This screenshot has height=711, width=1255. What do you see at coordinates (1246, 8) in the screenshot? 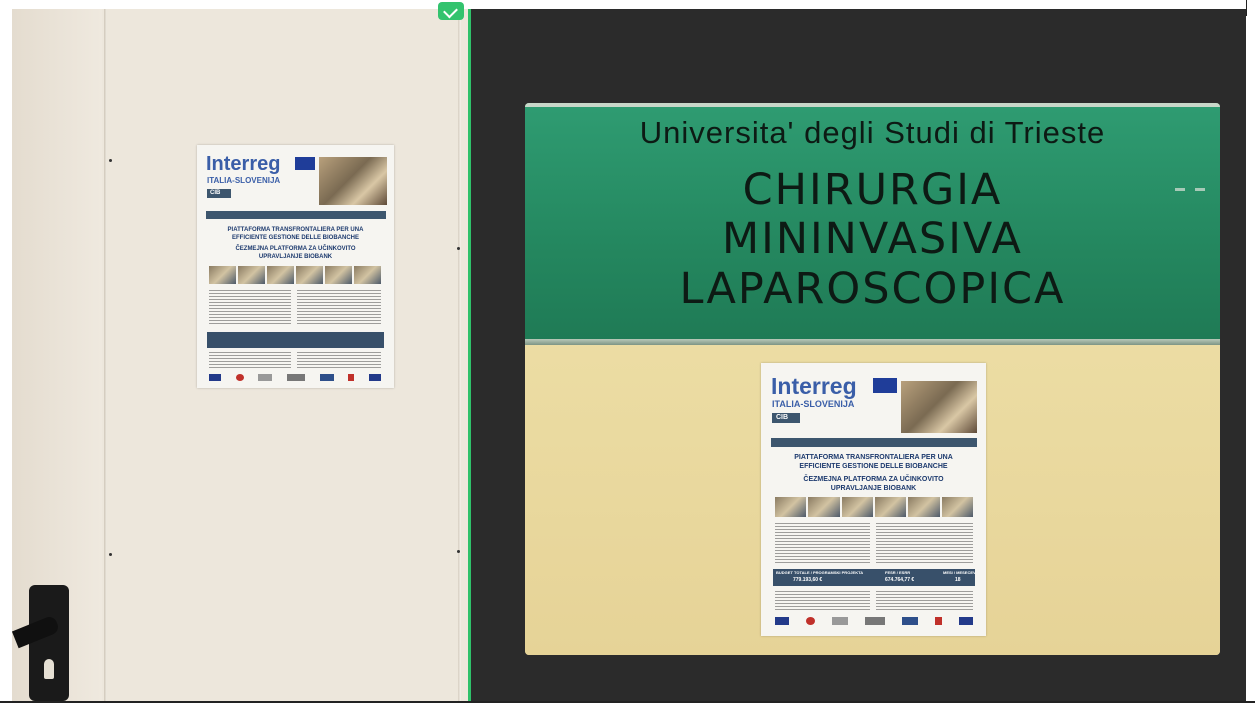
I see `frame-edge` at bounding box center [1246, 8].